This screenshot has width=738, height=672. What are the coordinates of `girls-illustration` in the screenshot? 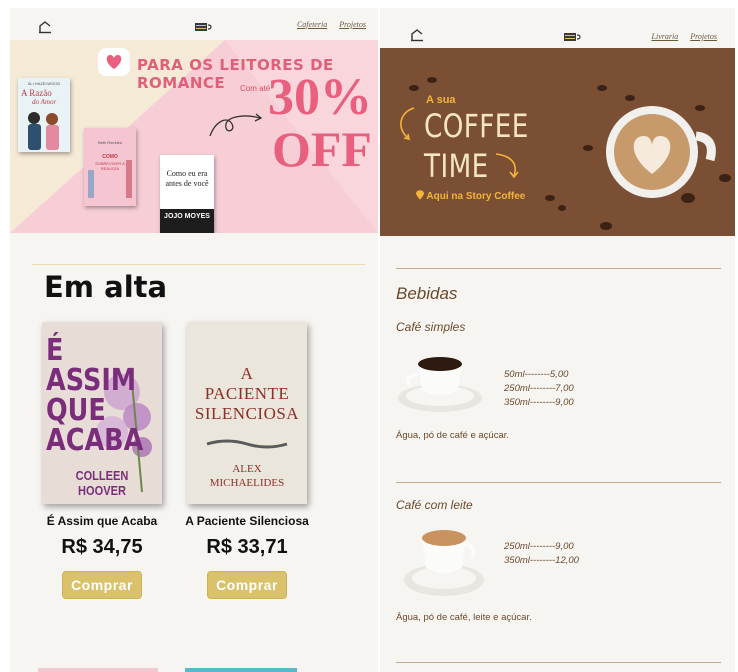 It's located at (110, 179).